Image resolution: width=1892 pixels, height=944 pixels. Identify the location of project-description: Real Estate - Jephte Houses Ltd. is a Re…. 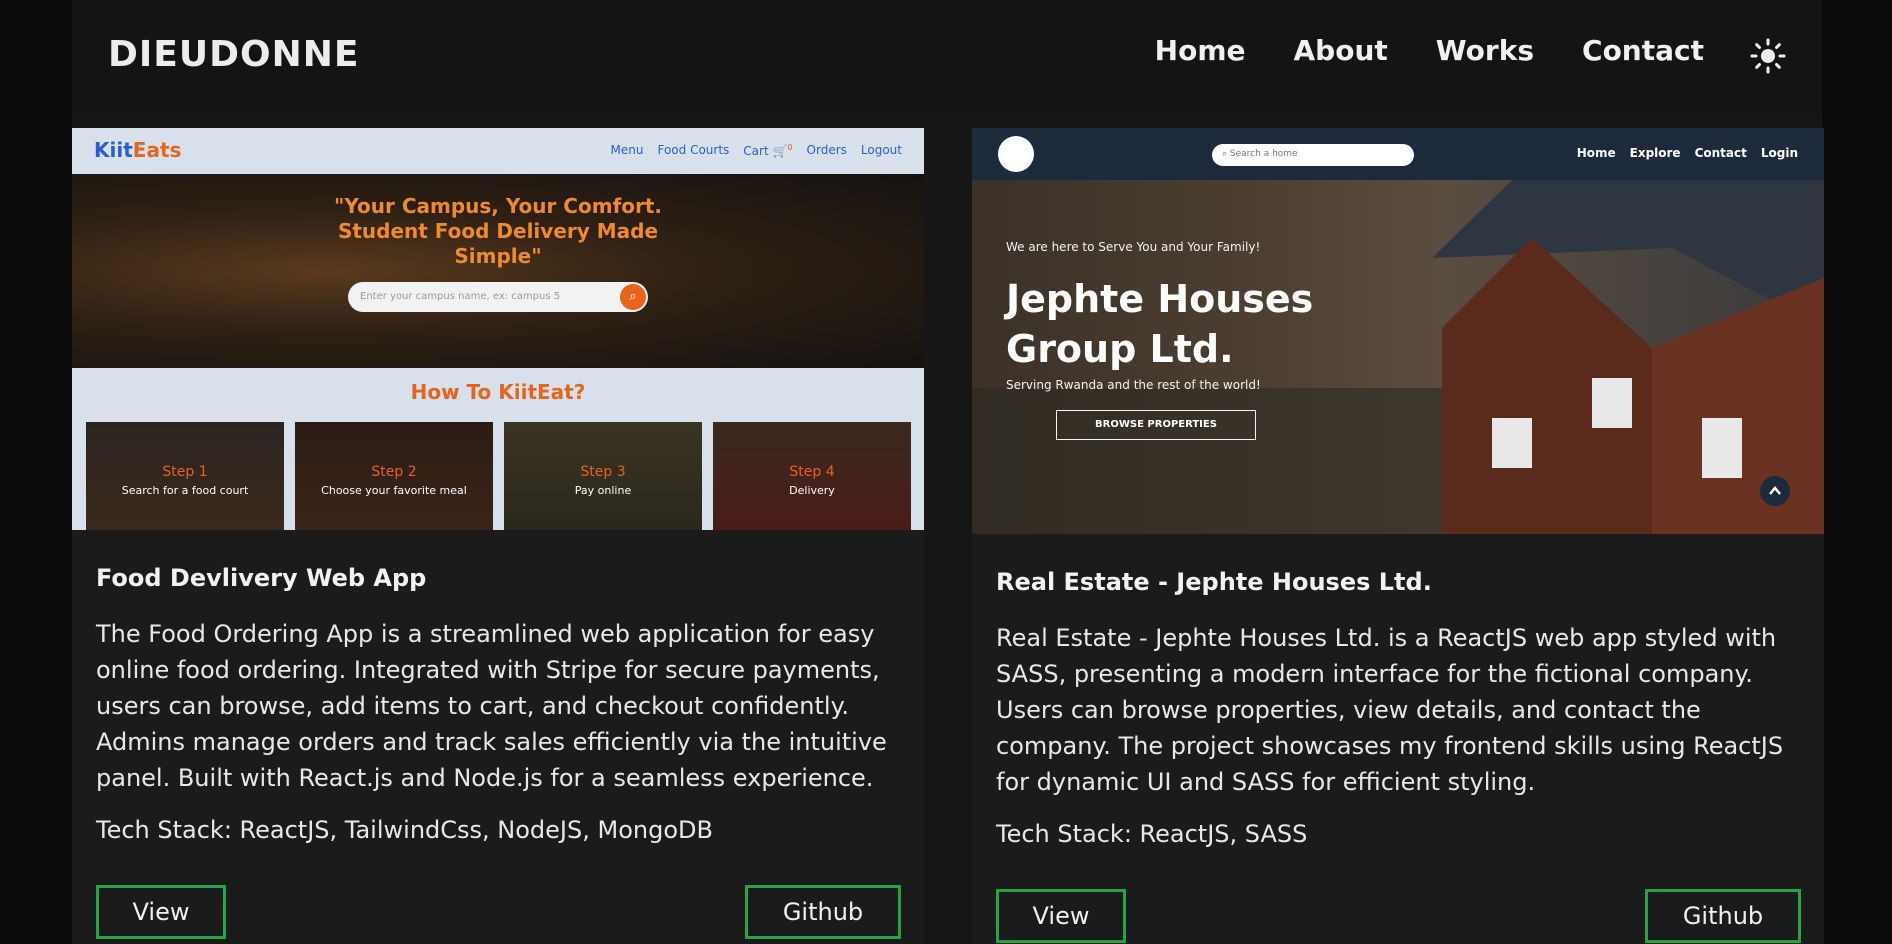
(1390, 710).